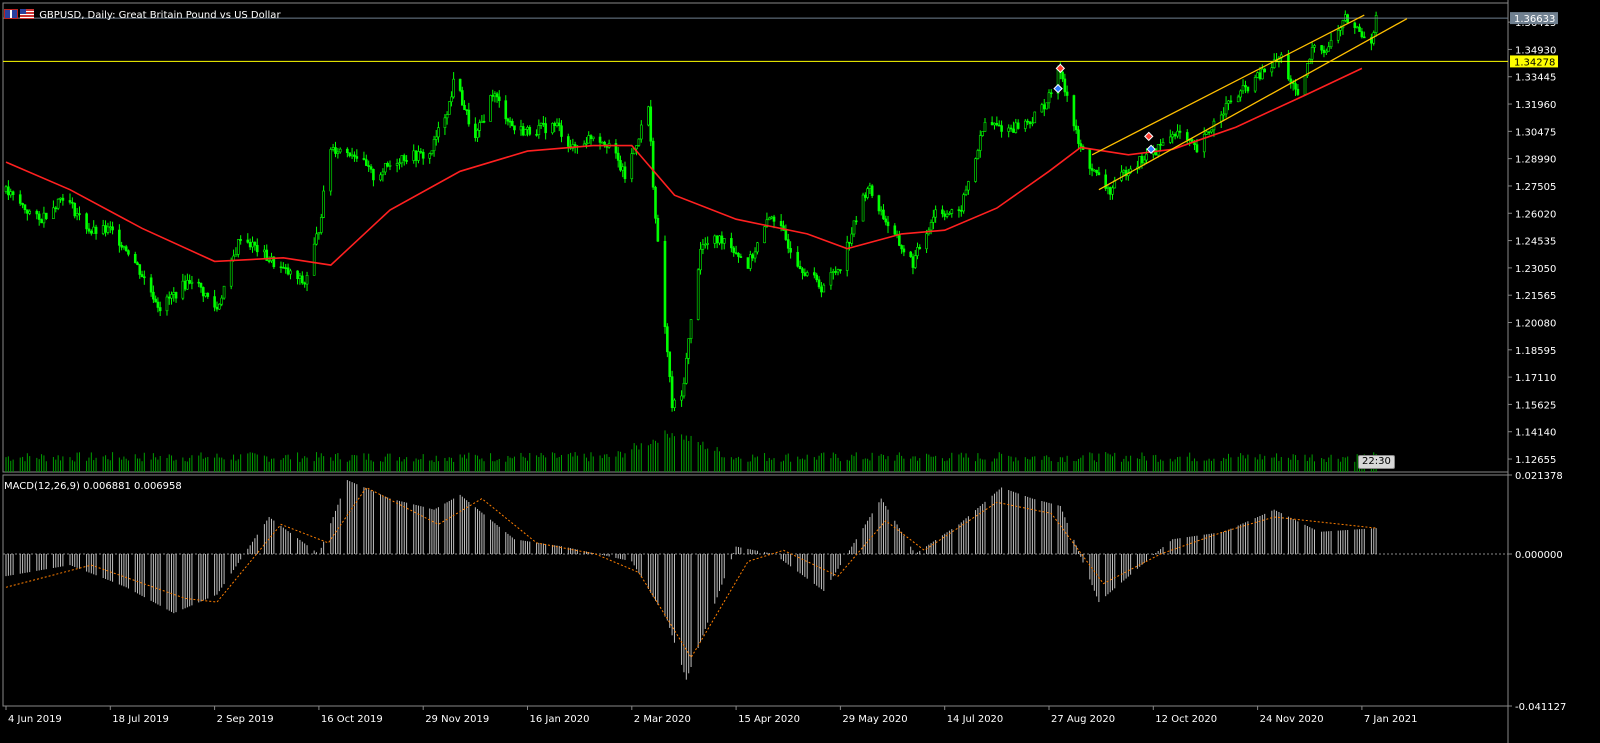 The height and width of the screenshot is (743, 1600). Describe the element at coordinates (1535, 78) in the screenshot. I see `price-tick-label: 1.33445` at that location.